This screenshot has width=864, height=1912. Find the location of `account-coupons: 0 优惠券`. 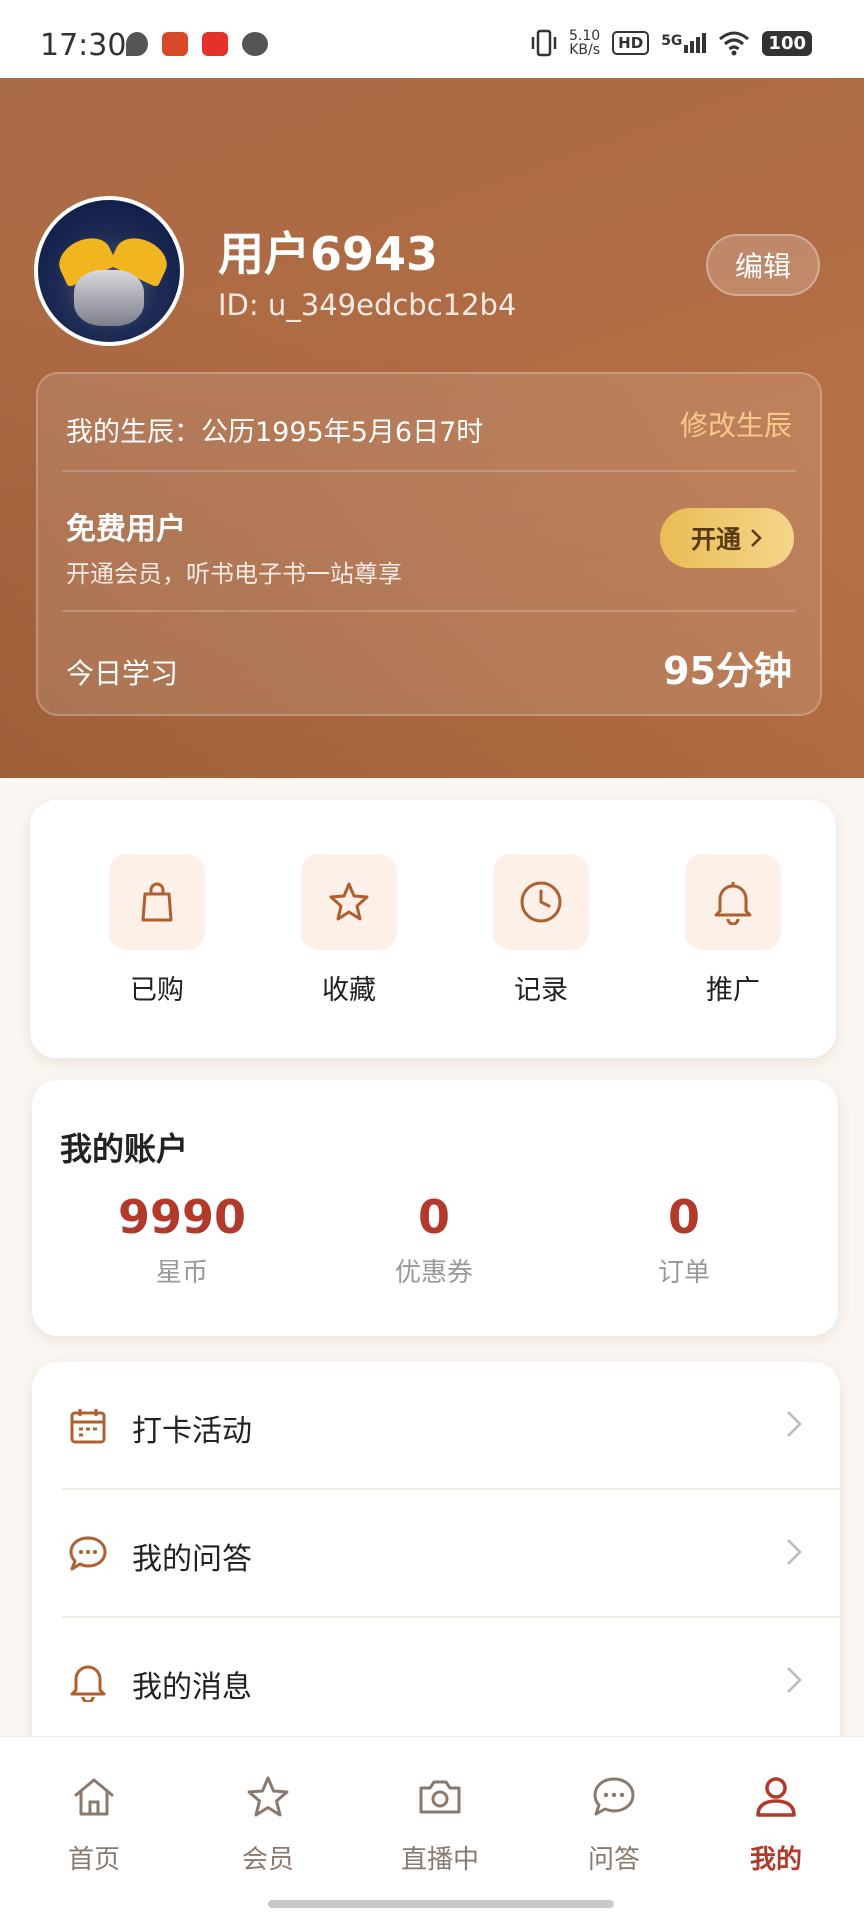

account-coupons: 0 优惠券 is located at coordinates (434, 1239).